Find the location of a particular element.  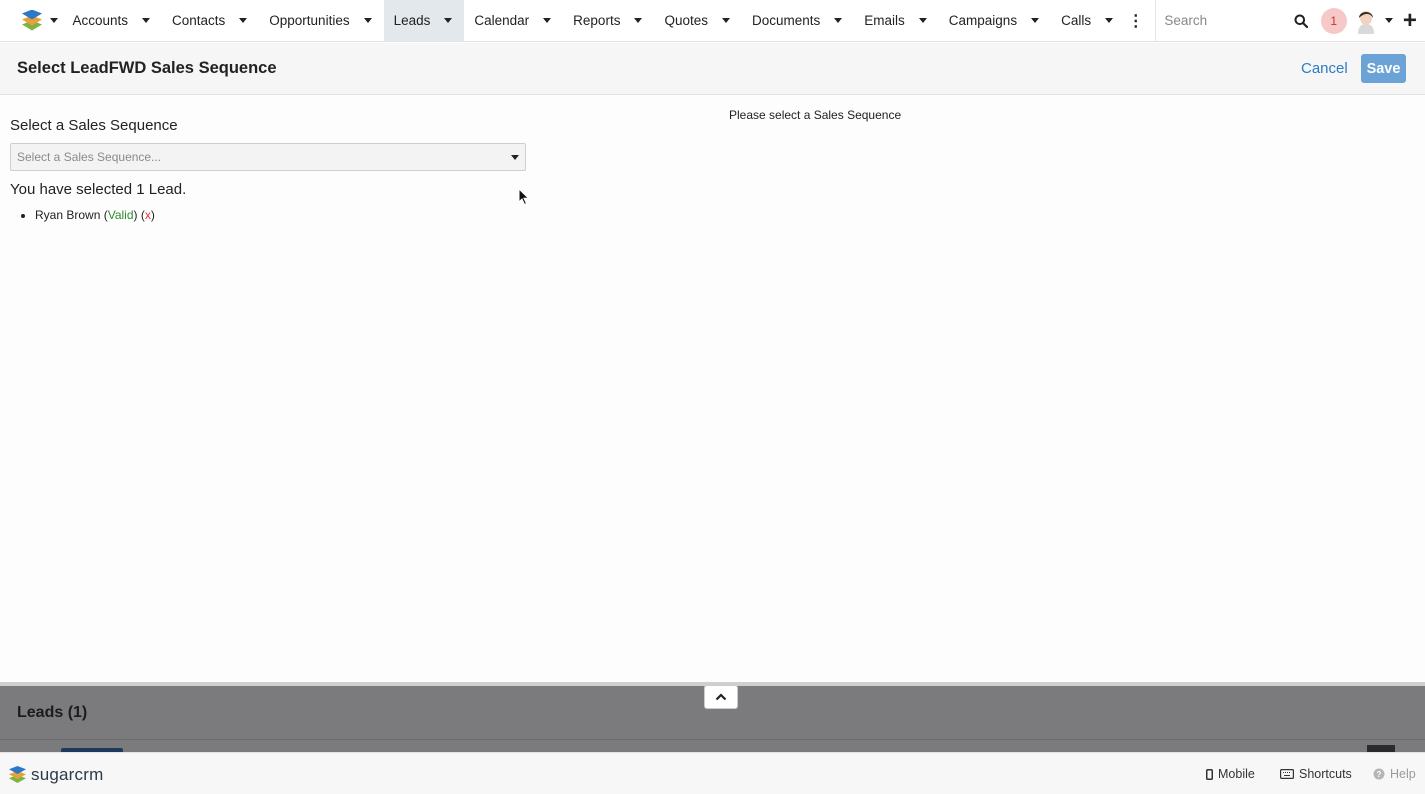

remove-lead-button: x is located at coordinates (148, 215).